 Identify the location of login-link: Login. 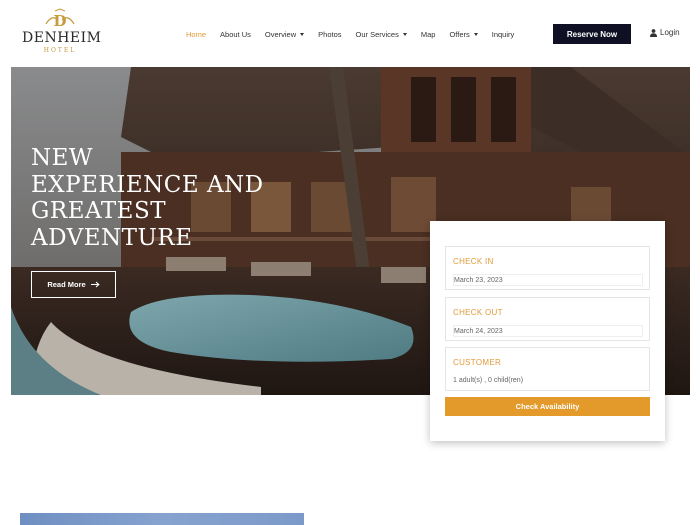
(665, 32).